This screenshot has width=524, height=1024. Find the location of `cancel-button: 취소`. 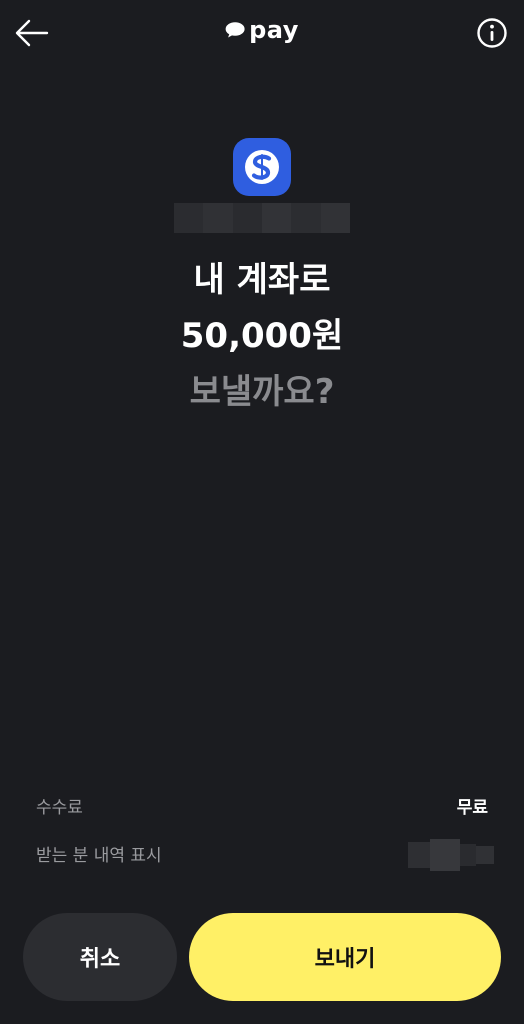

cancel-button: 취소 is located at coordinates (100, 957).